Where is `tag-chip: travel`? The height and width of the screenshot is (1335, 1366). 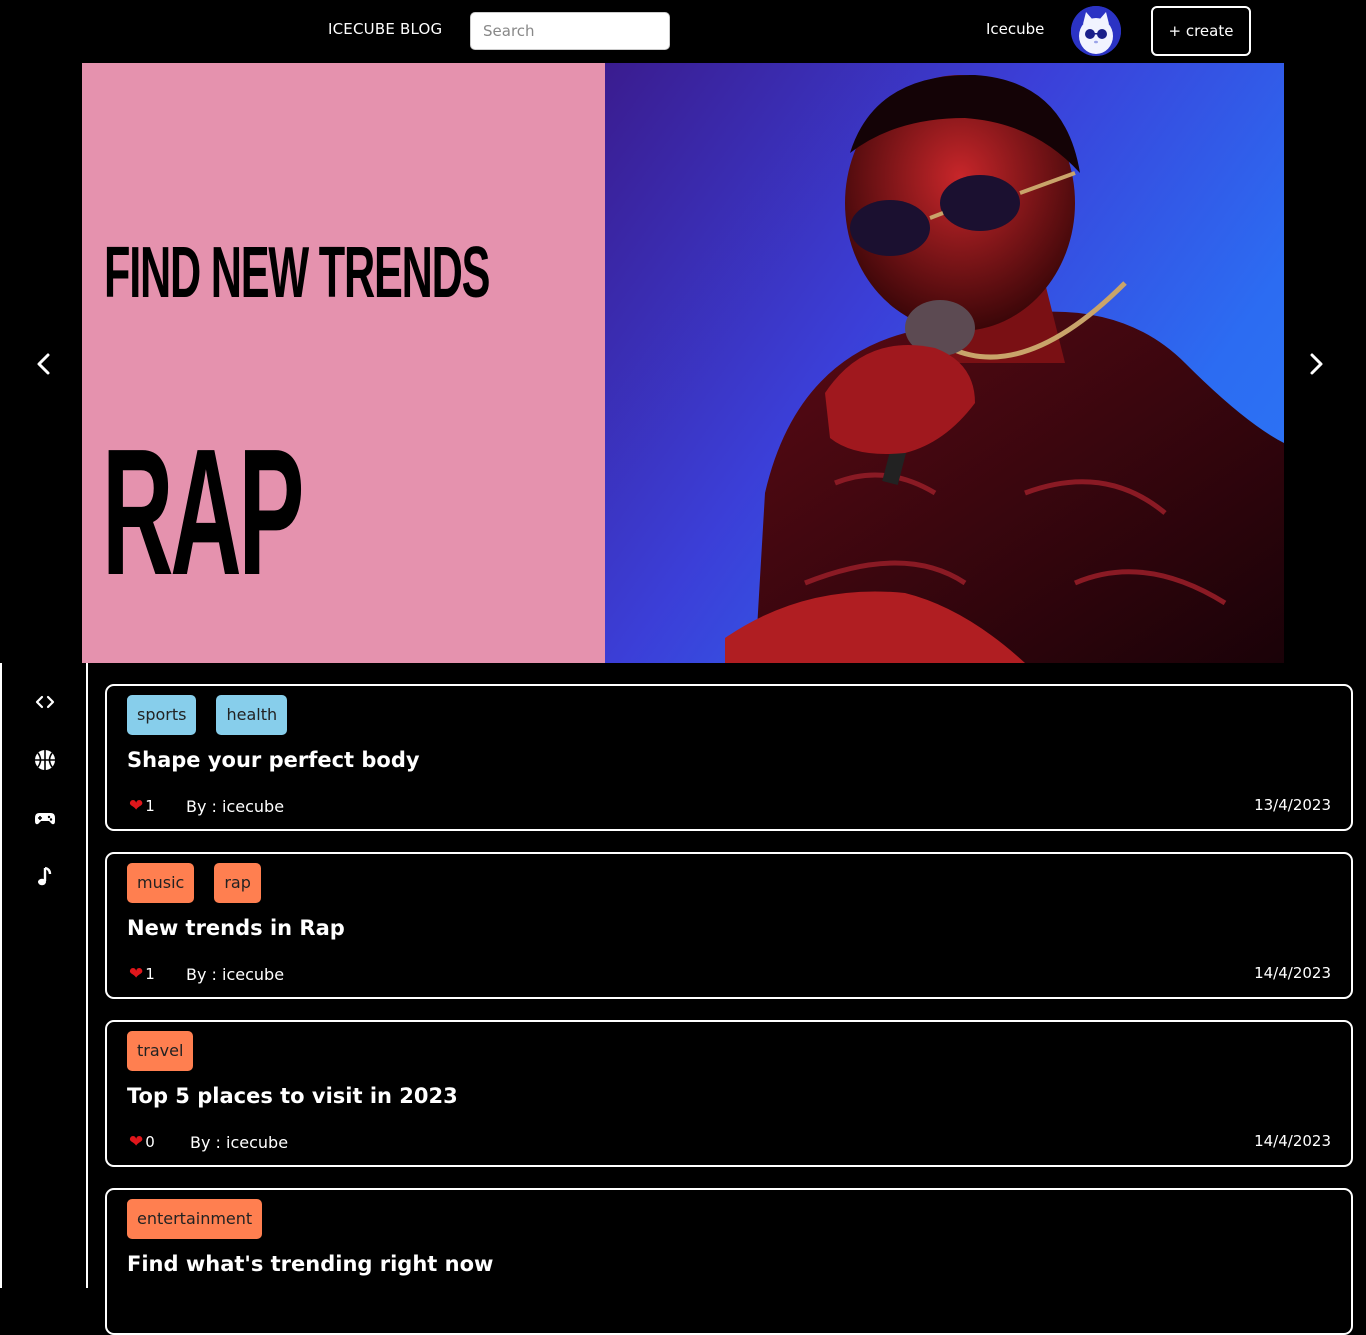
tag-chip: travel is located at coordinates (160, 1051).